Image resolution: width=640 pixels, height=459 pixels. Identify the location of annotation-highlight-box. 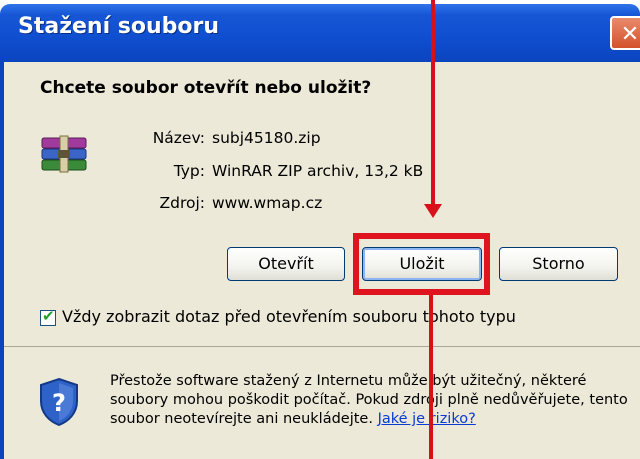
(421, 264).